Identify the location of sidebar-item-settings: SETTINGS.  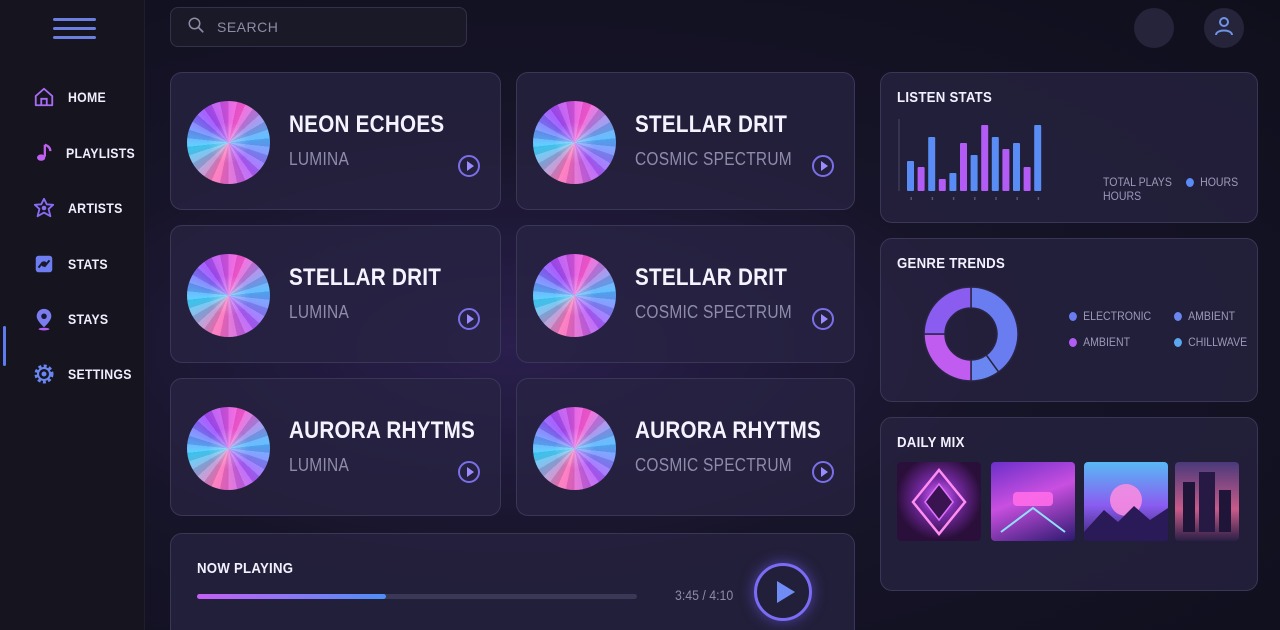
(87, 374).